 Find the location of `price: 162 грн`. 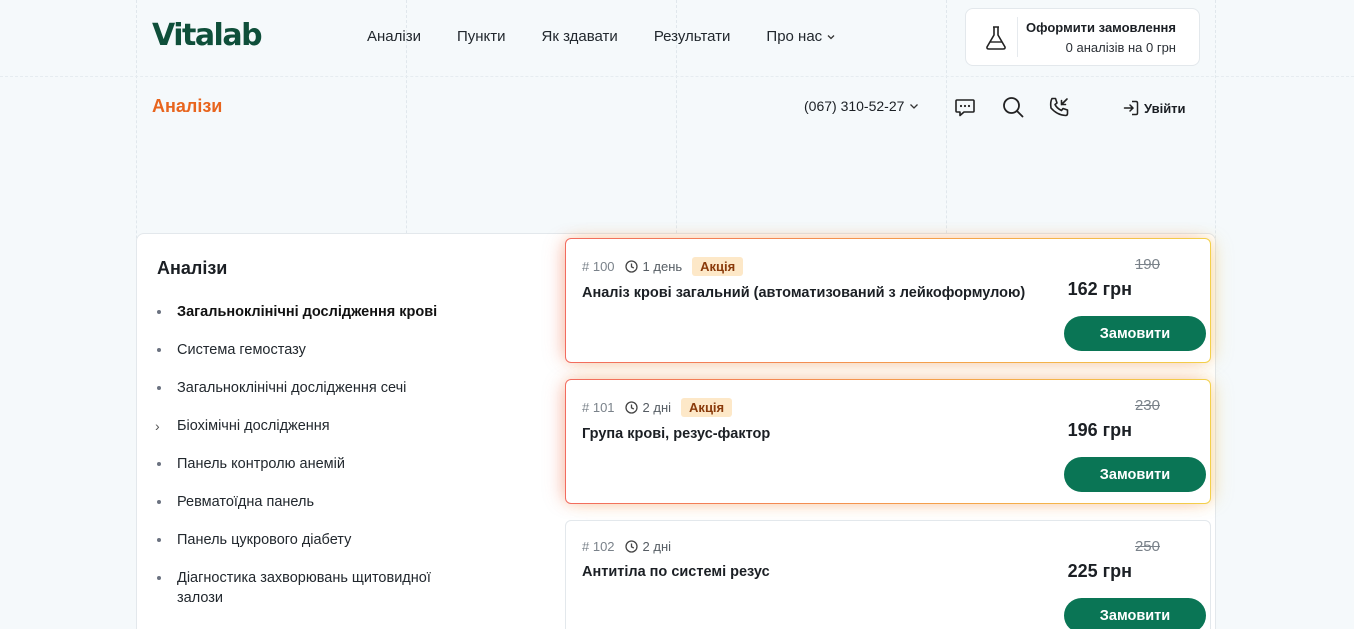

price: 162 грн is located at coordinates (1099, 289).